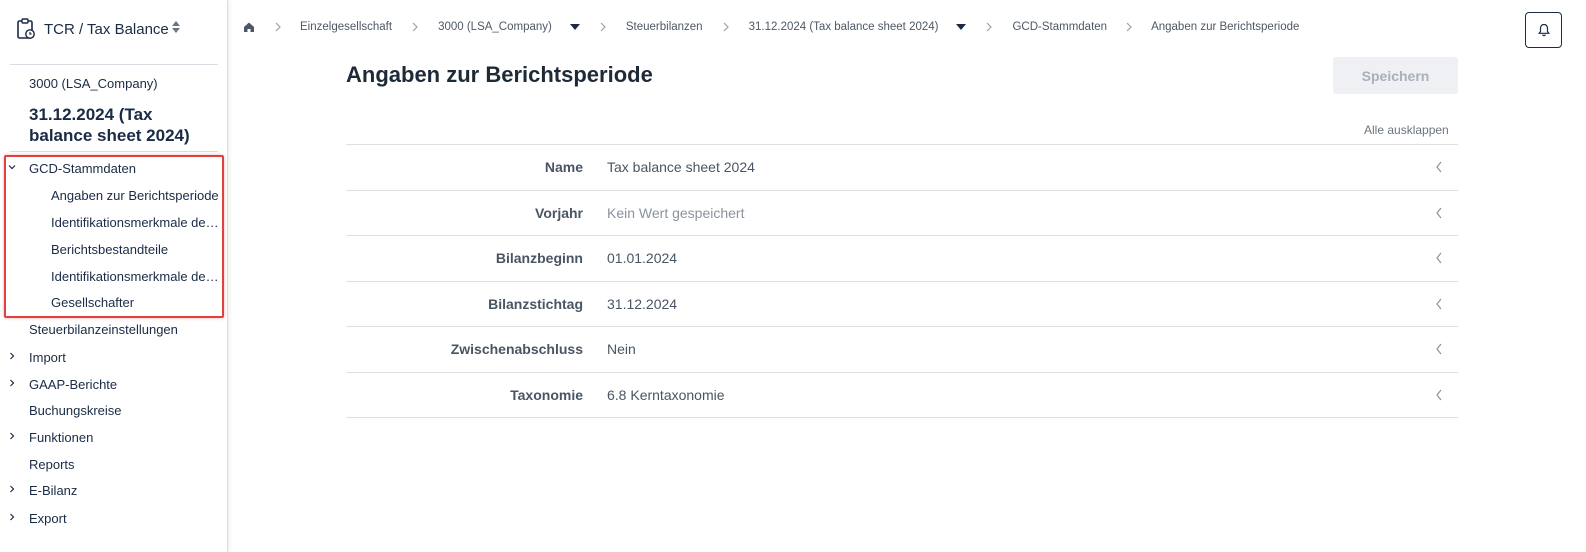  Describe the element at coordinates (135, 195) in the screenshot. I see `sidebar-item-label: Angaben zur Berichtsperiode` at that location.